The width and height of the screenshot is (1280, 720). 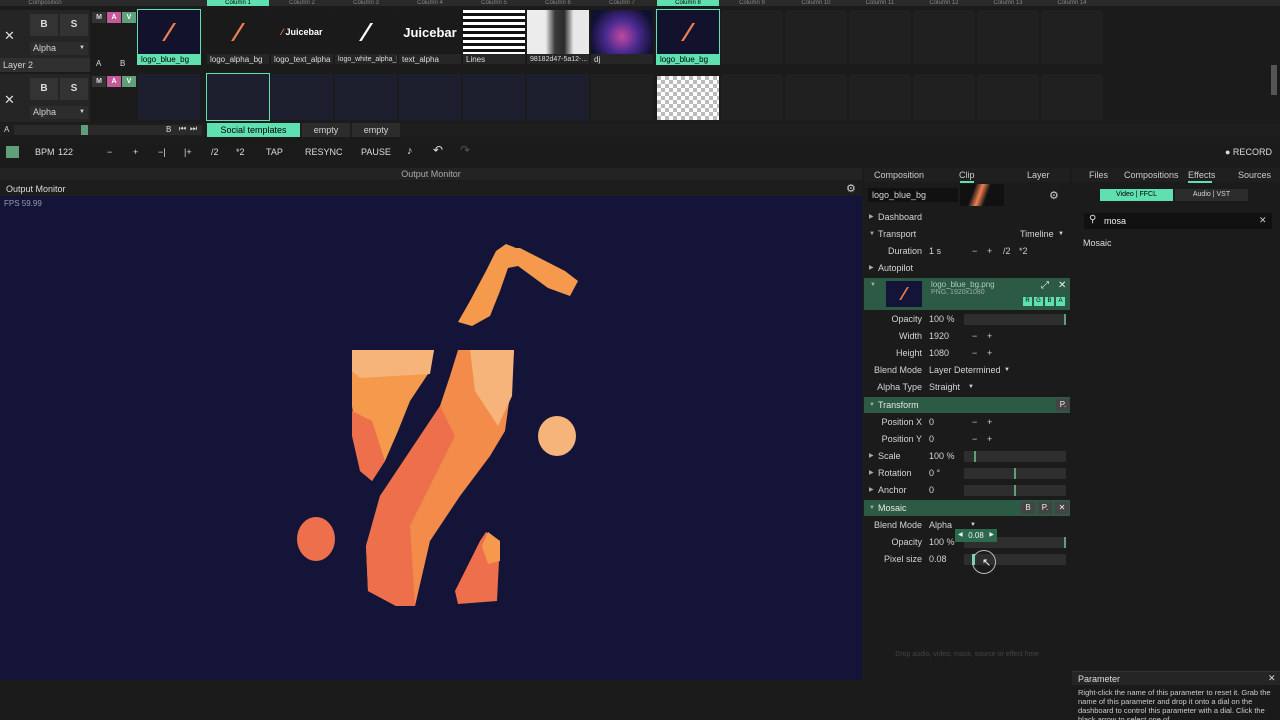 What do you see at coordinates (44, 25) in the screenshot?
I see `layer2-bypass-button: B` at bounding box center [44, 25].